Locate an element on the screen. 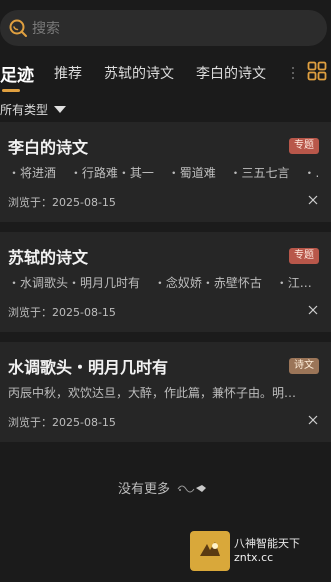 The height and width of the screenshot is (582, 331). list-item: ・蜀道难 is located at coordinates (191, 173).